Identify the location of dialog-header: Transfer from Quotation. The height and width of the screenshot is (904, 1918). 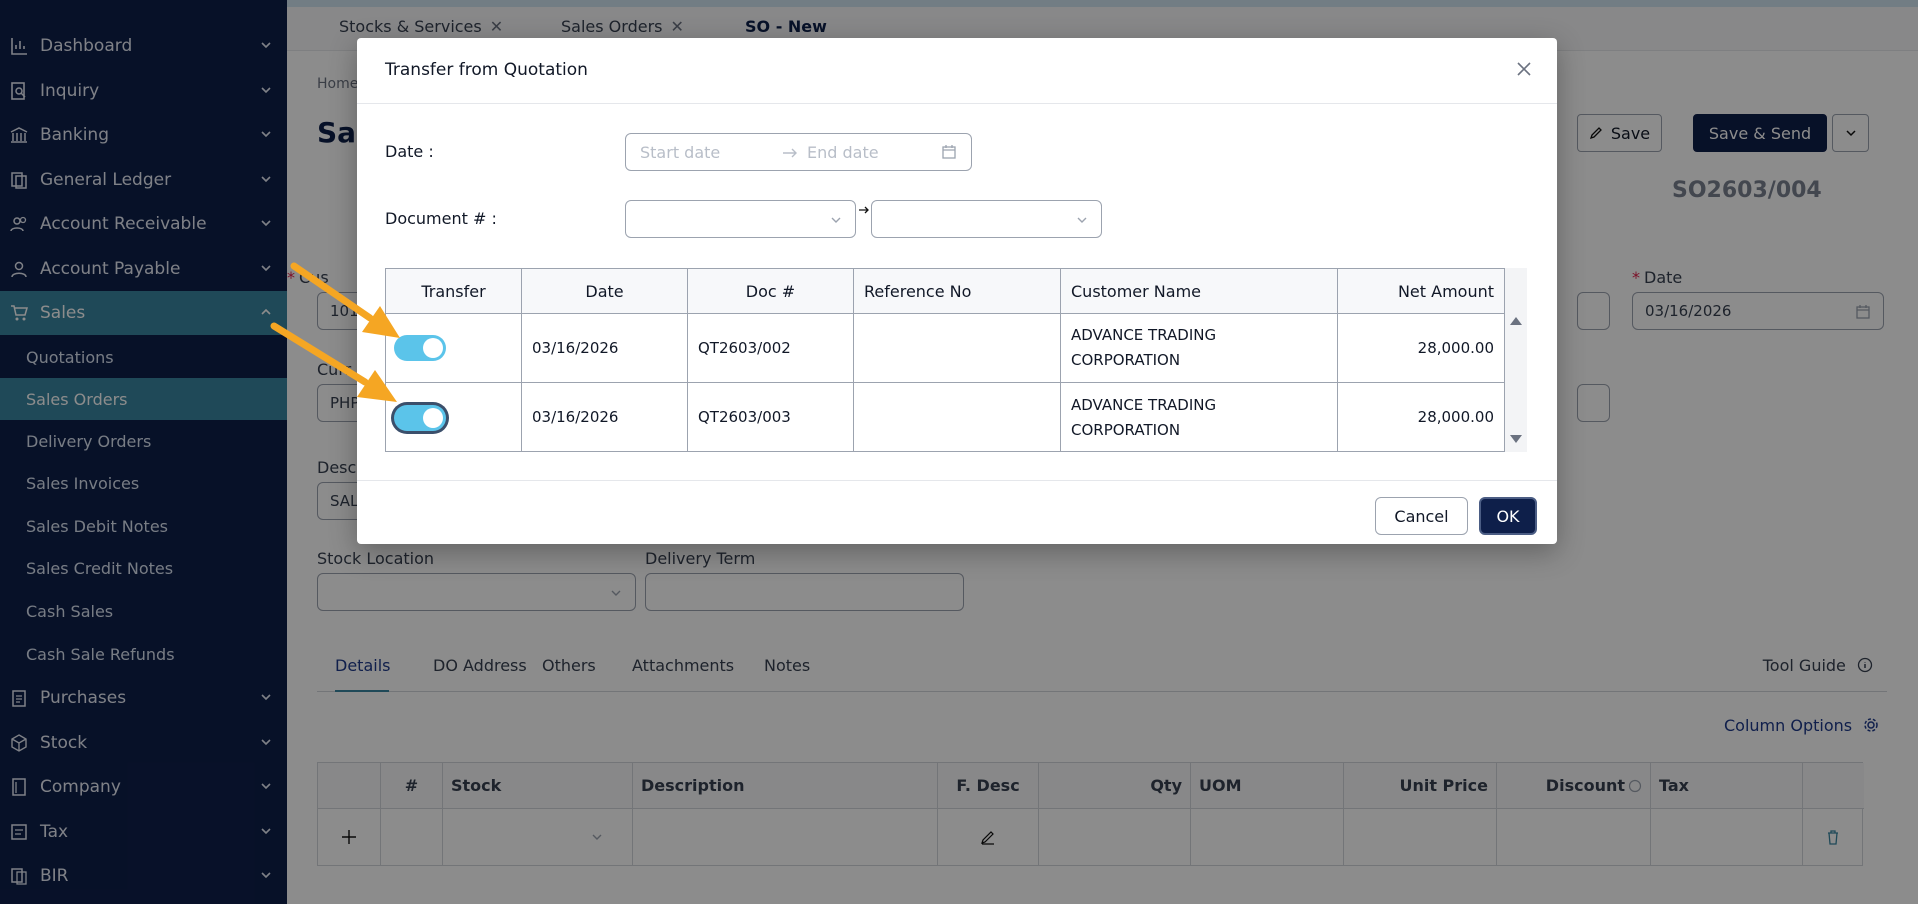
(957, 71).